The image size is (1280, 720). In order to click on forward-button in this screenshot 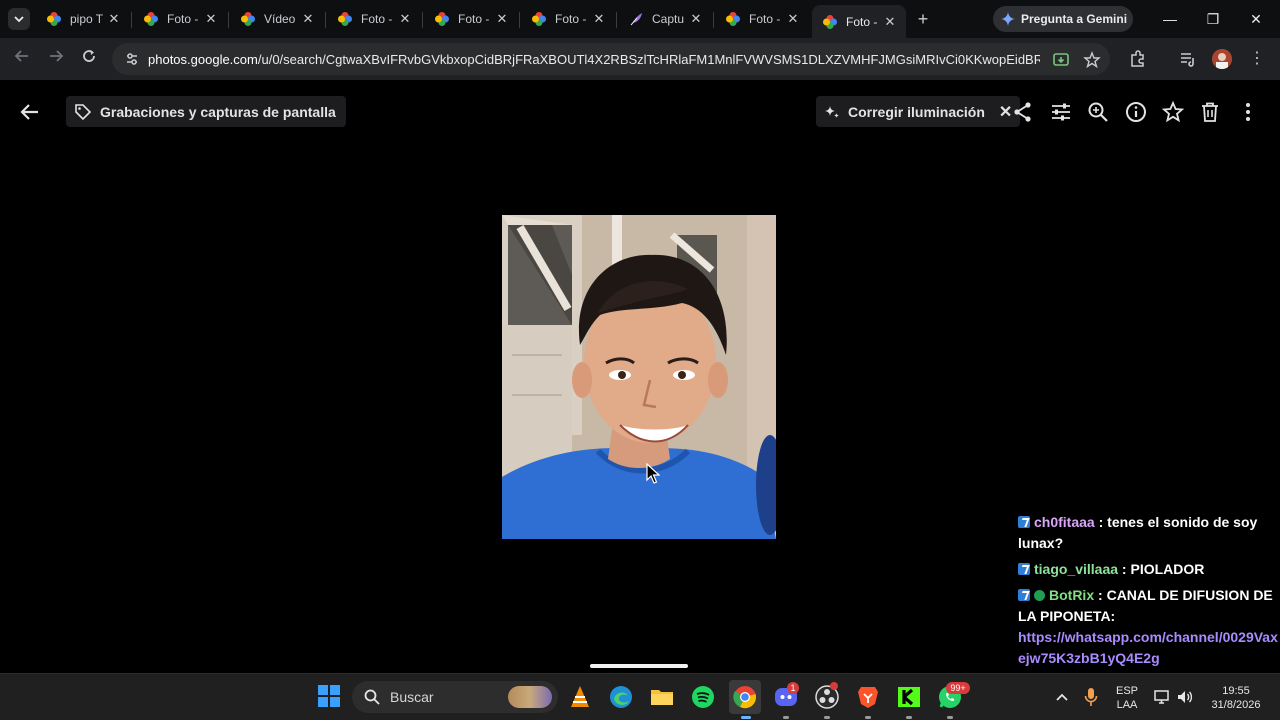, I will do `click(56, 59)`.